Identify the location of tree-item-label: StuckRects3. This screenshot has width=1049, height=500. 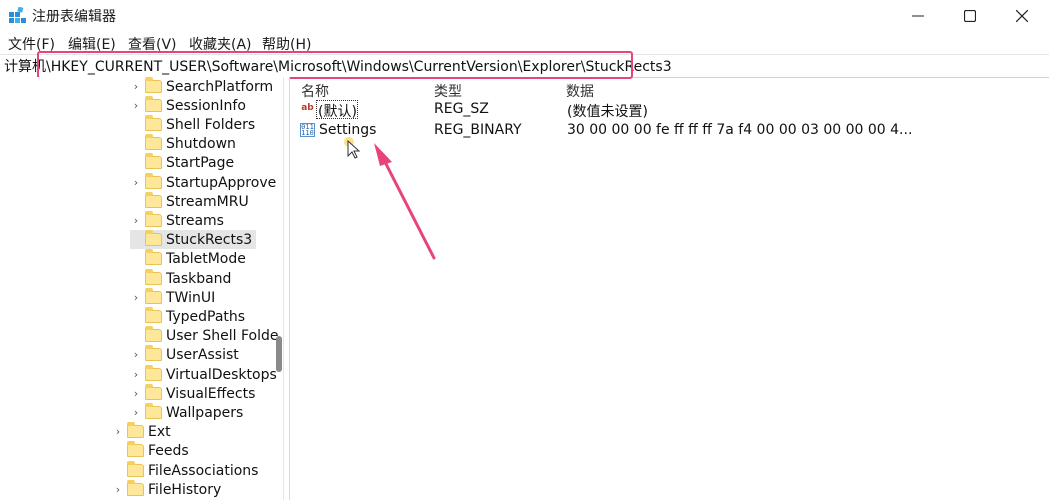
(209, 239).